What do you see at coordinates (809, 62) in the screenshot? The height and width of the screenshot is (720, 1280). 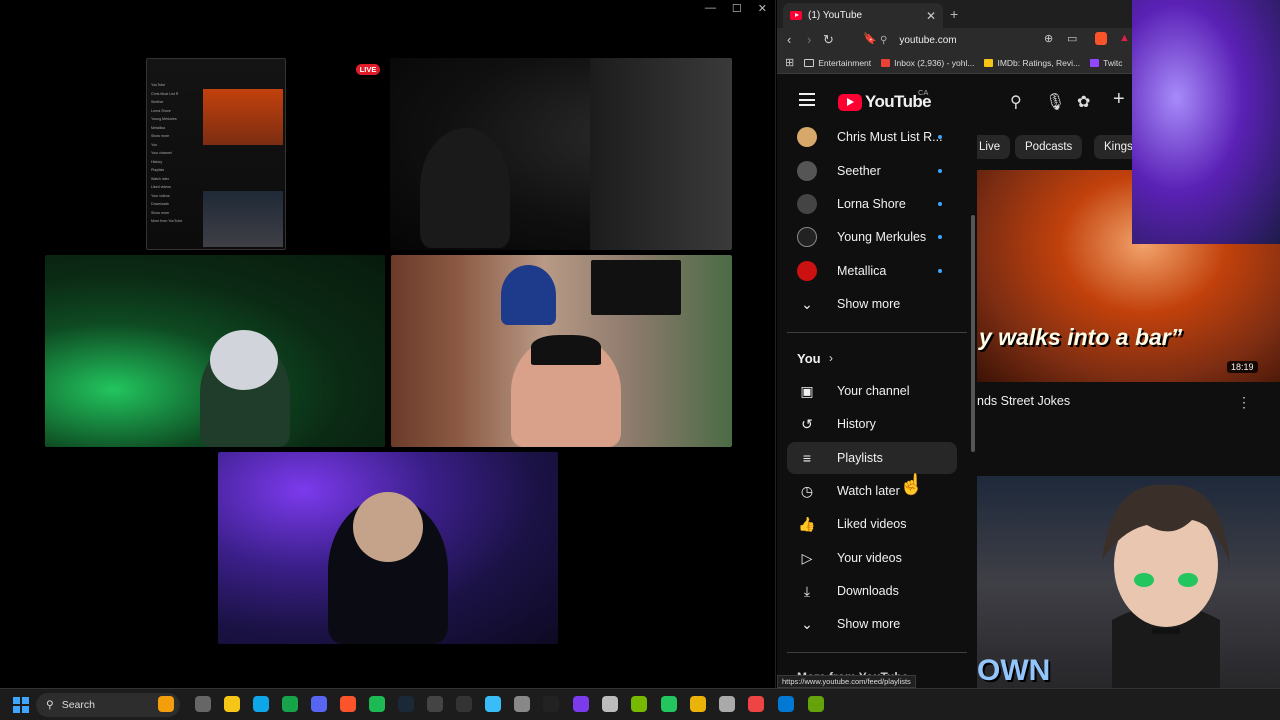 I see `folder-icon` at bounding box center [809, 62].